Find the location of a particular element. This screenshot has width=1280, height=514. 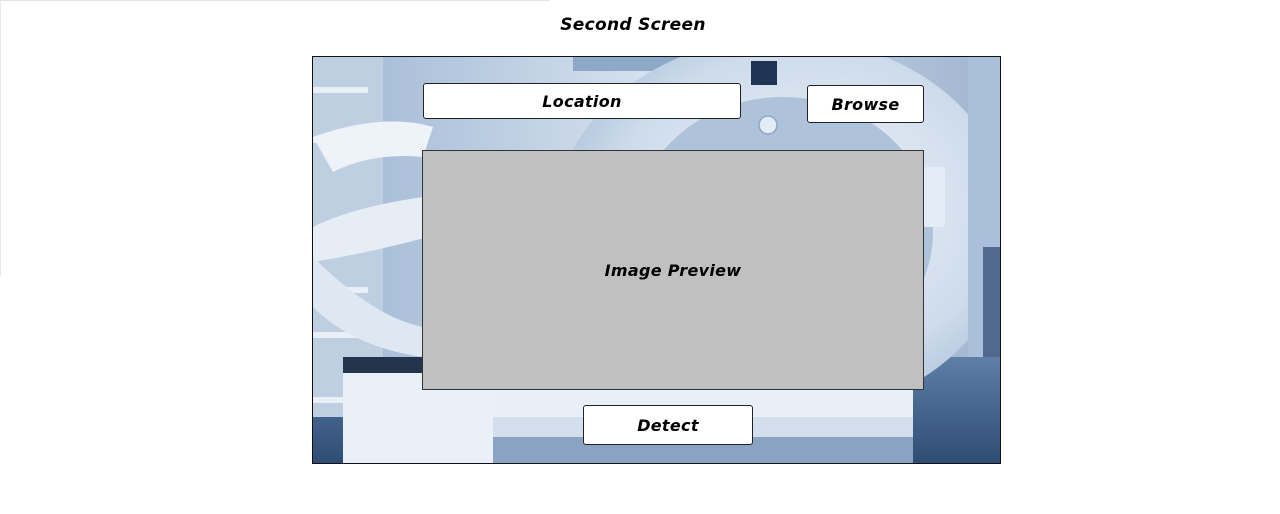

browse-button: Browse is located at coordinates (865, 104).